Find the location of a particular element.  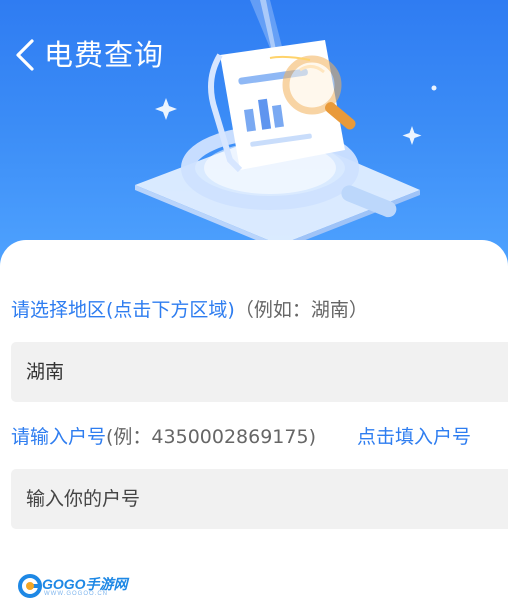

watermark-url: WWW.GOGOO.CN is located at coordinates (76, 594).